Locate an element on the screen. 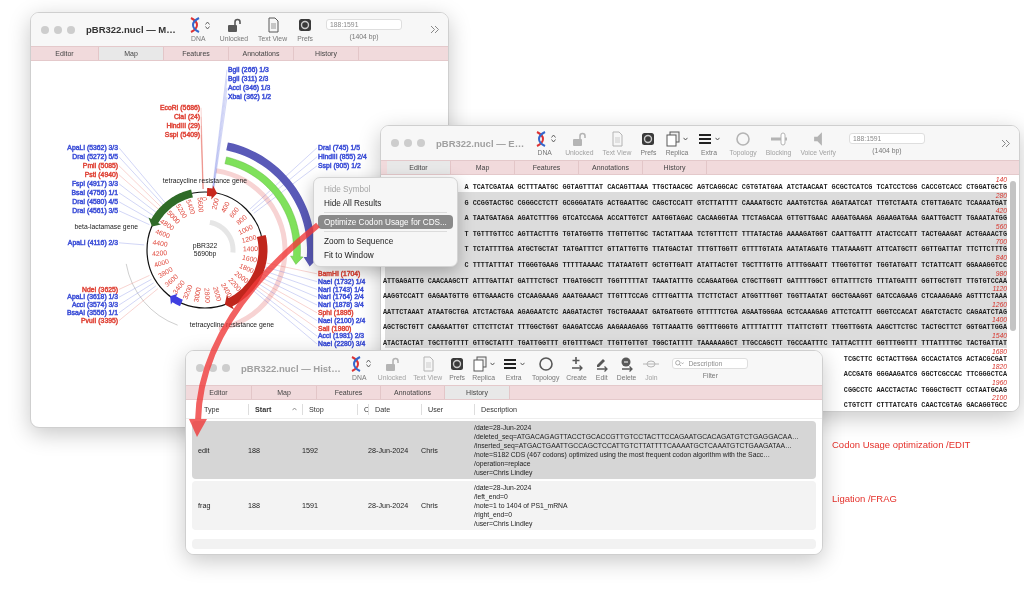 The image size is (1024, 593). search-icon is located at coordinates (680, 363).